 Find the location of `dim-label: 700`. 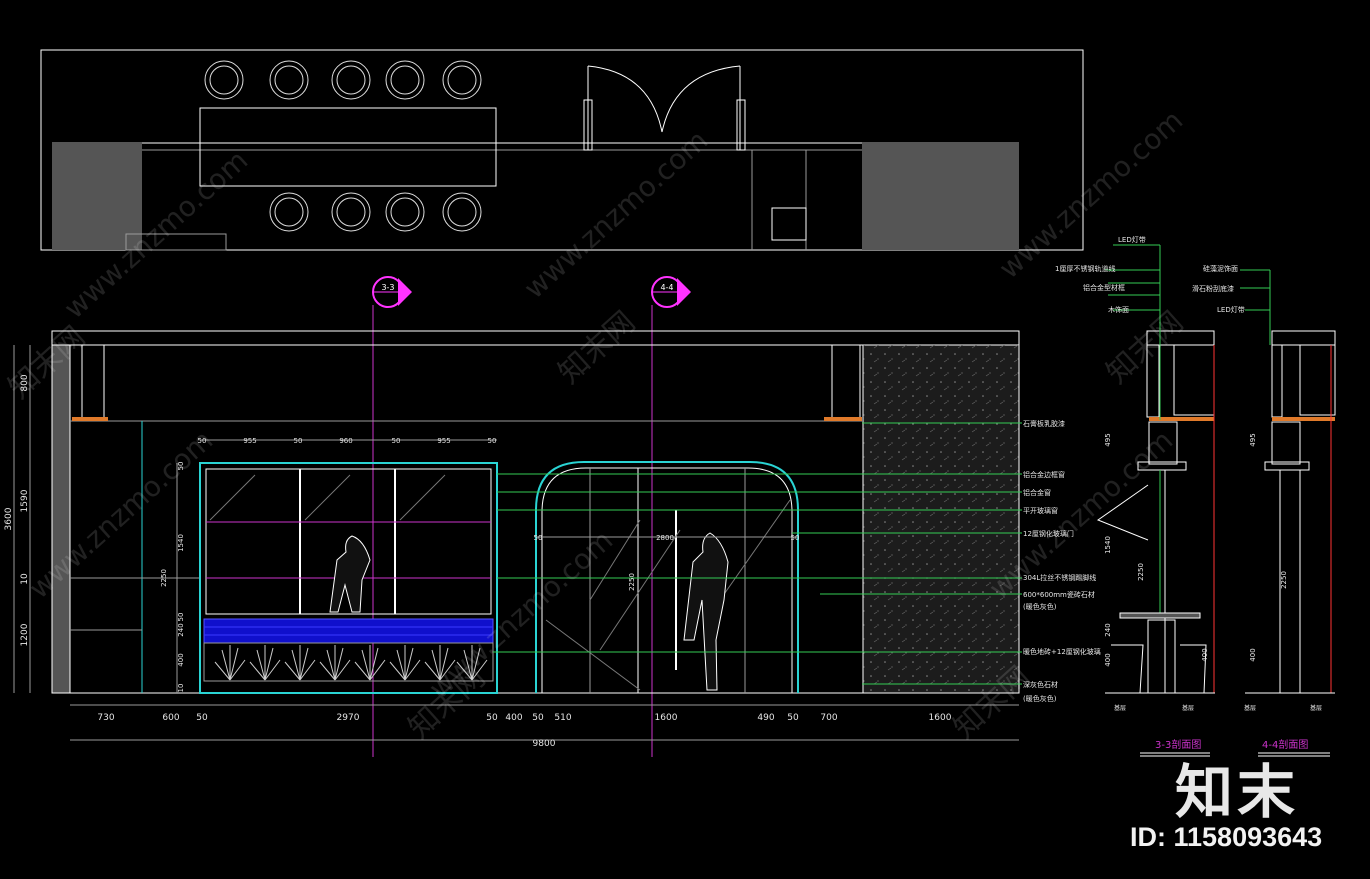

dim-label: 700 is located at coordinates (828, 718).